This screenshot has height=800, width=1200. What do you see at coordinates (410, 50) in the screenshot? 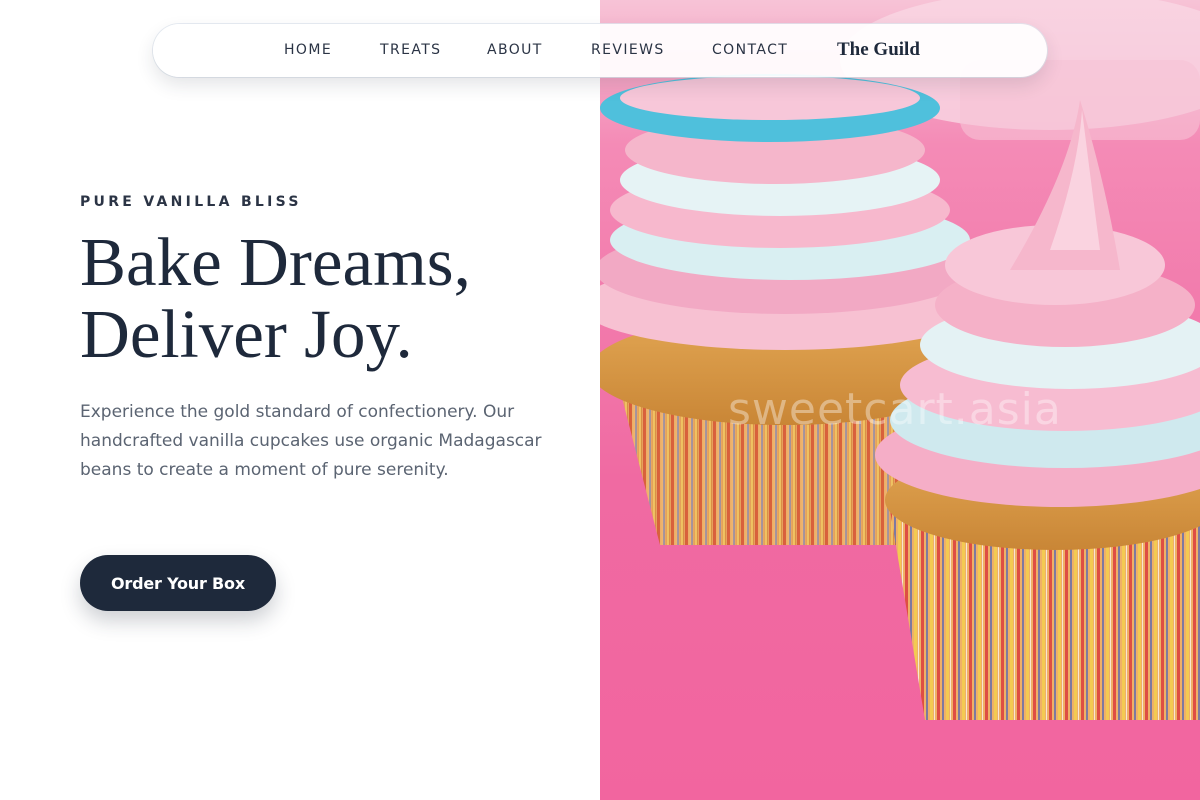
I see `nav-item-treats: TREATS` at bounding box center [410, 50].